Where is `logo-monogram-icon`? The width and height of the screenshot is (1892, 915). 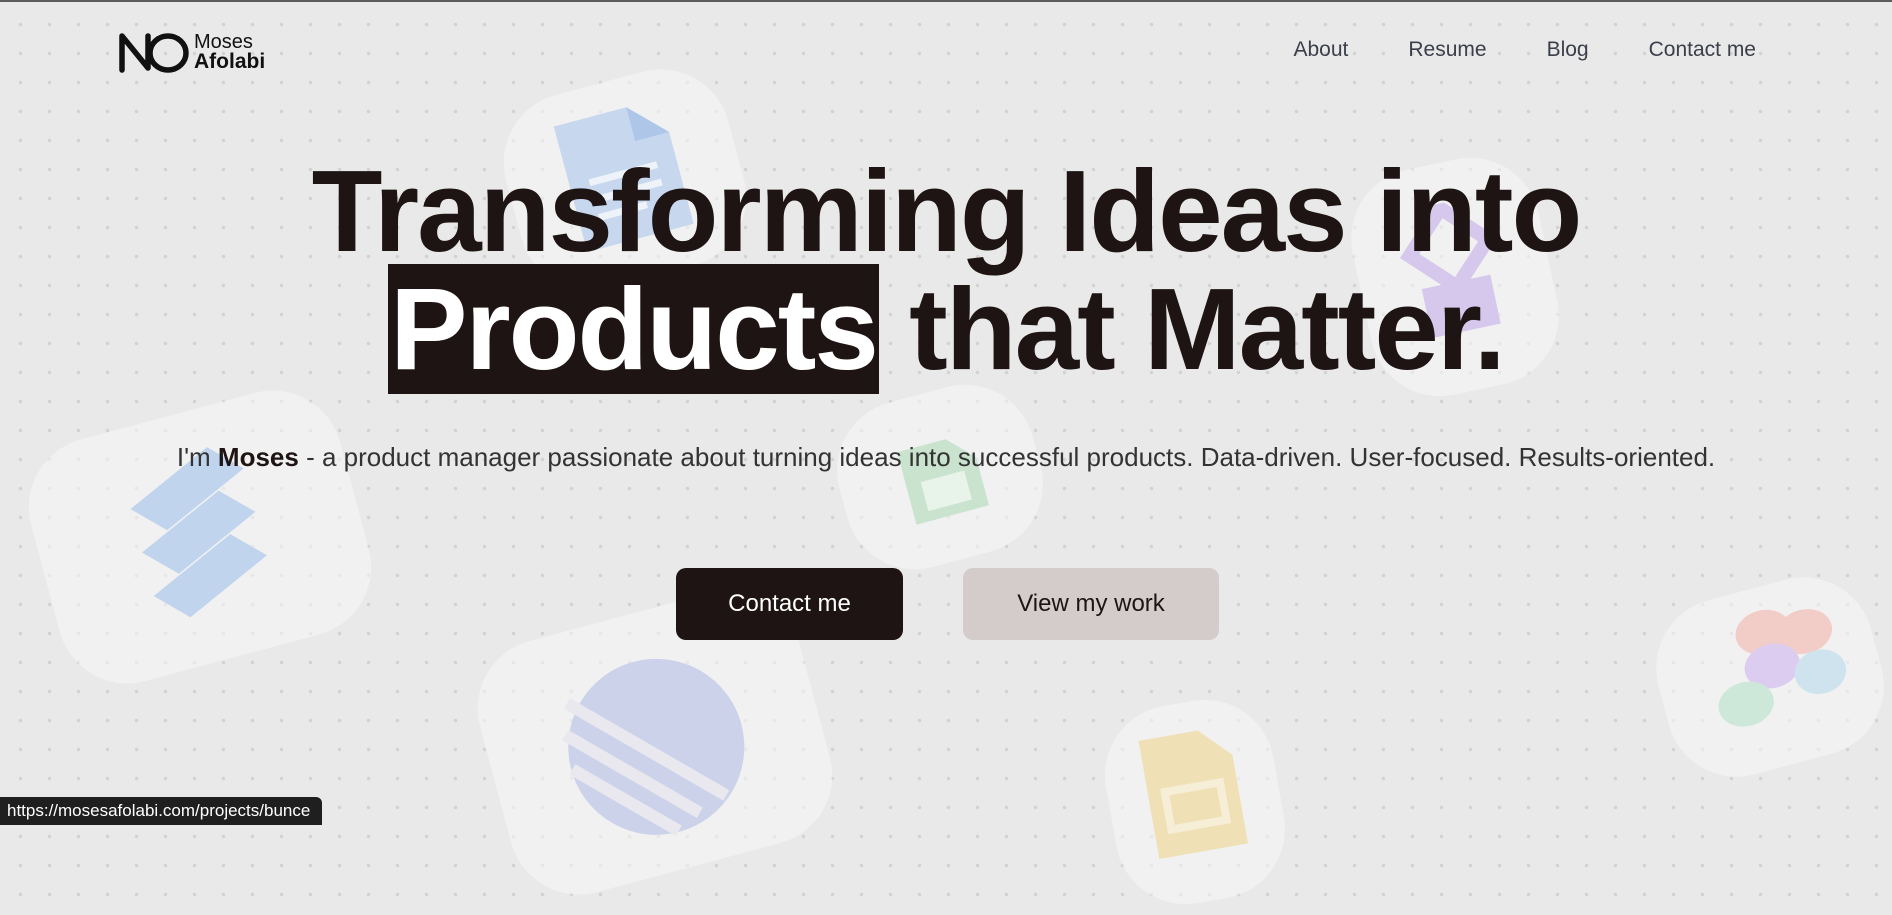 logo-monogram-icon is located at coordinates (154, 53).